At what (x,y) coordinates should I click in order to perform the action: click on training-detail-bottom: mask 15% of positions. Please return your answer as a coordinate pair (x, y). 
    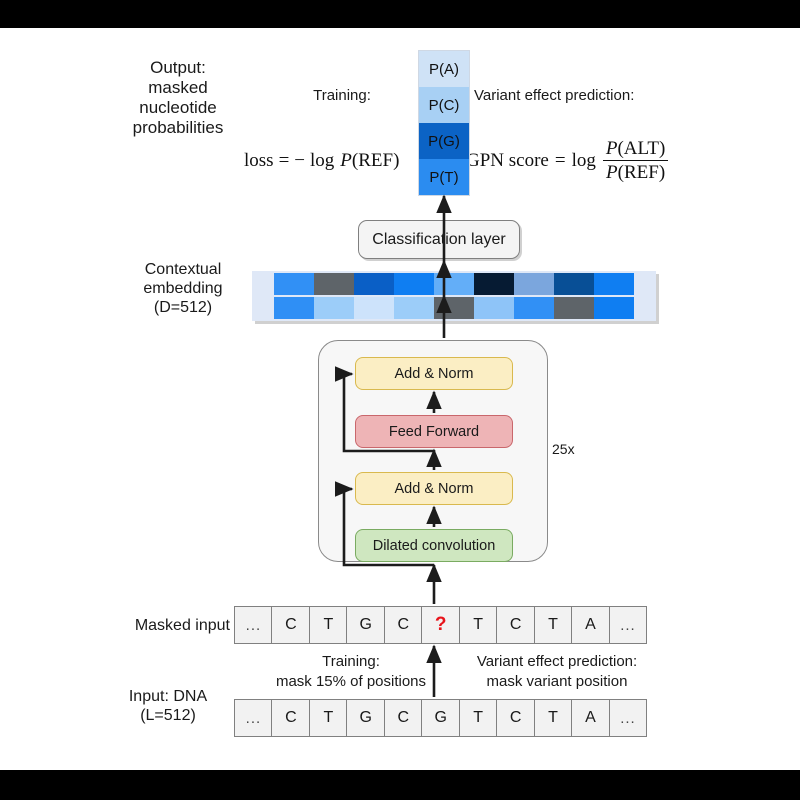
    Looking at the image, I should click on (351, 681).